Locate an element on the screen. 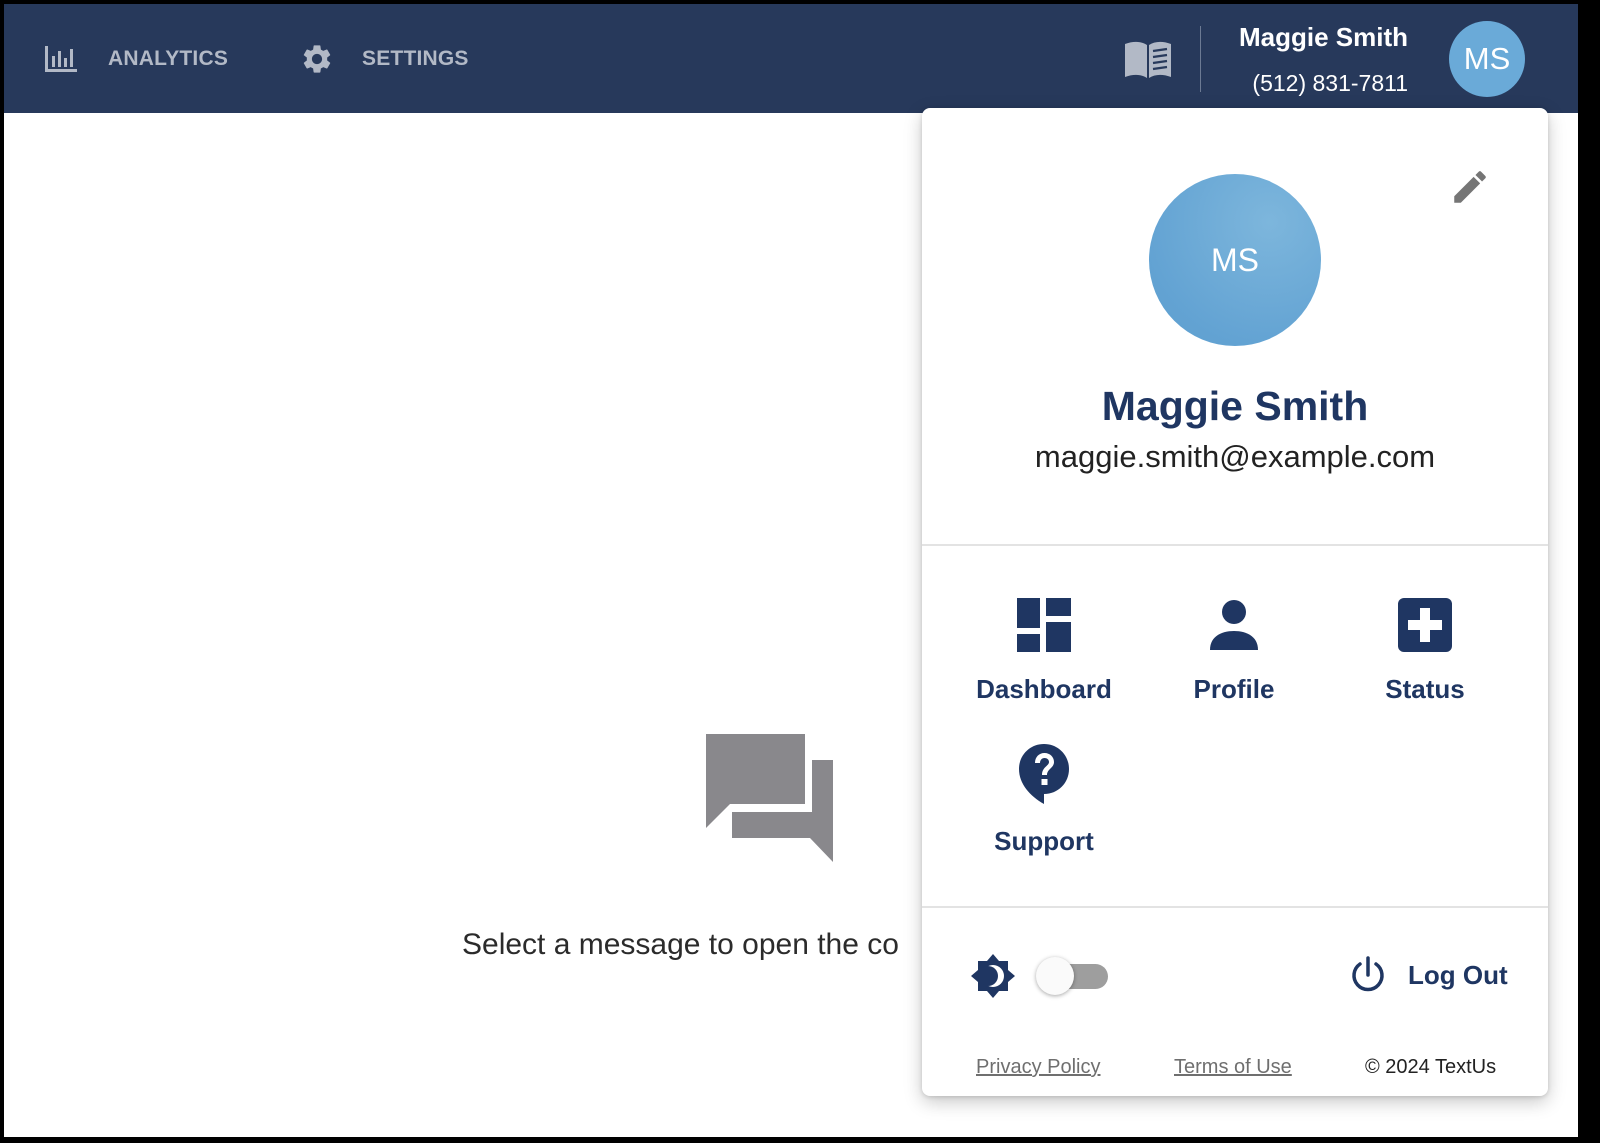 The height and width of the screenshot is (1143, 1600). nav-settings: SETTINGS is located at coordinates (384, 58).